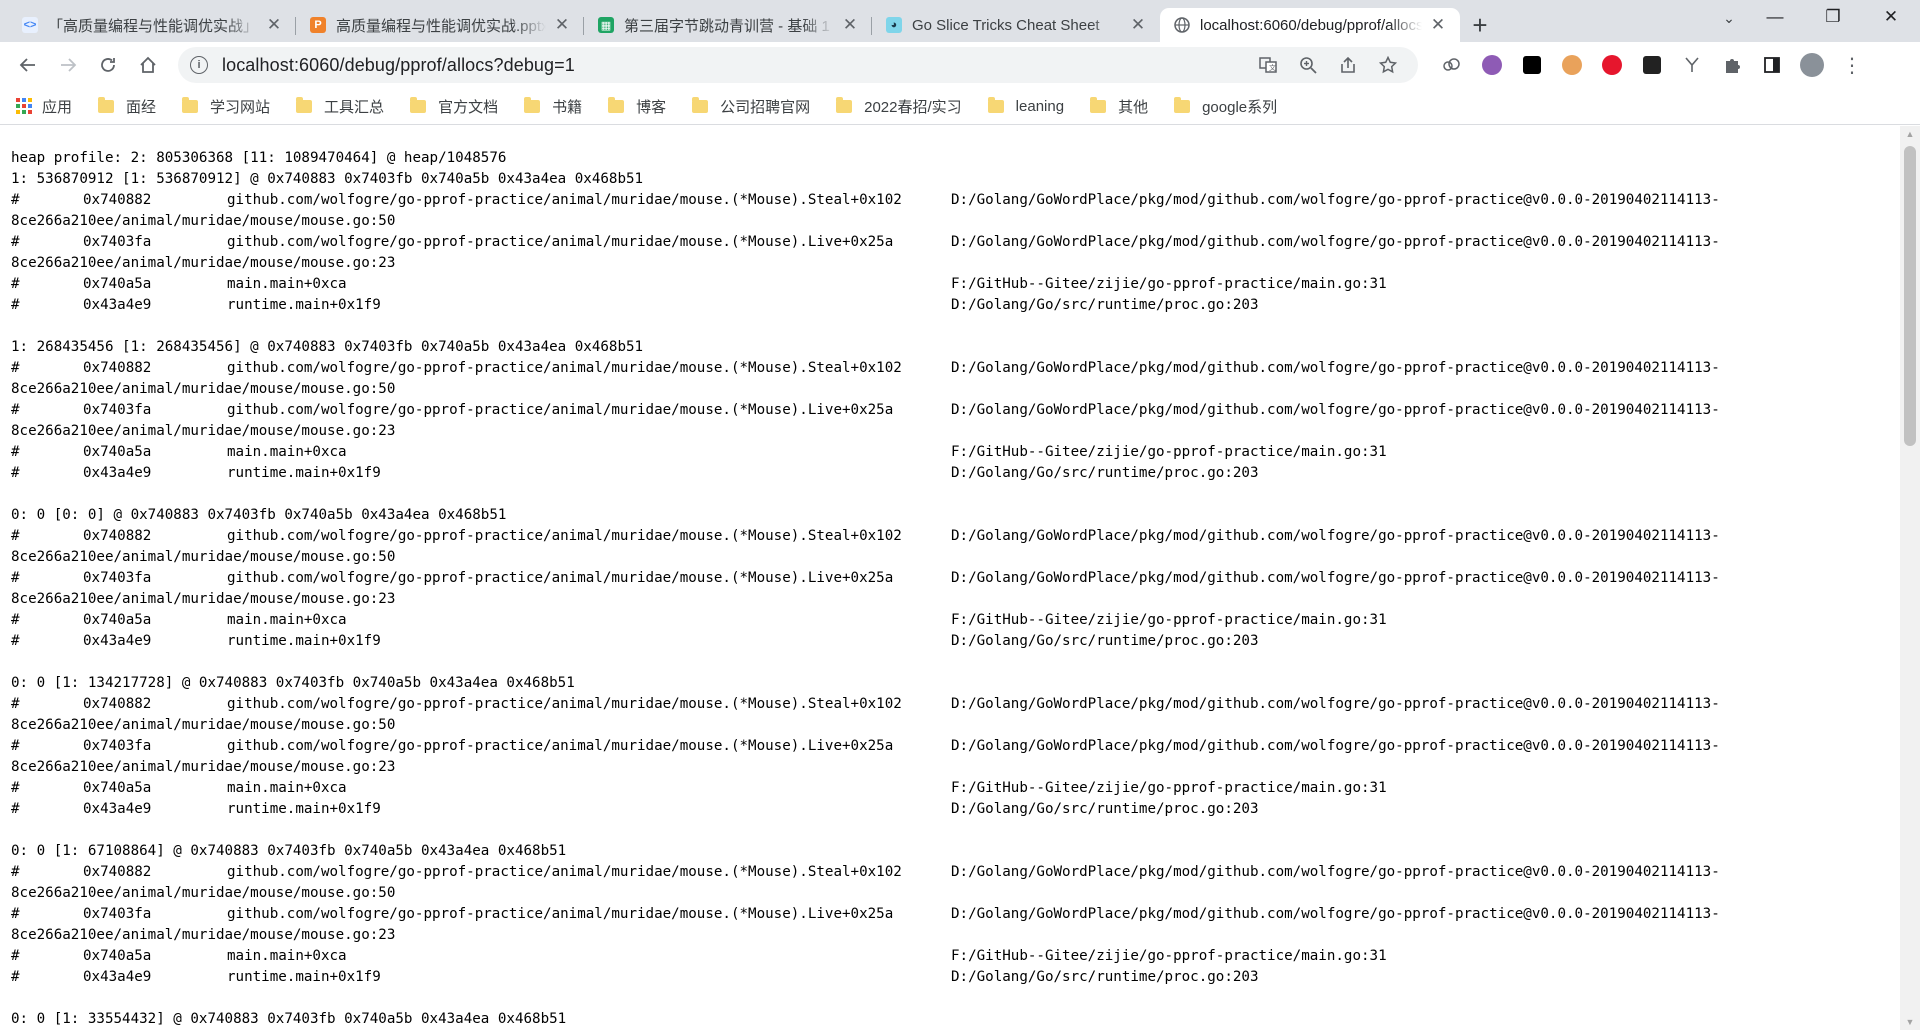 The height and width of the screenshot is (1030, 1920). What do you see at coordinates (1348, 65) in the screenshot?
I see `share-icon` at bounding box center [1348, 65].